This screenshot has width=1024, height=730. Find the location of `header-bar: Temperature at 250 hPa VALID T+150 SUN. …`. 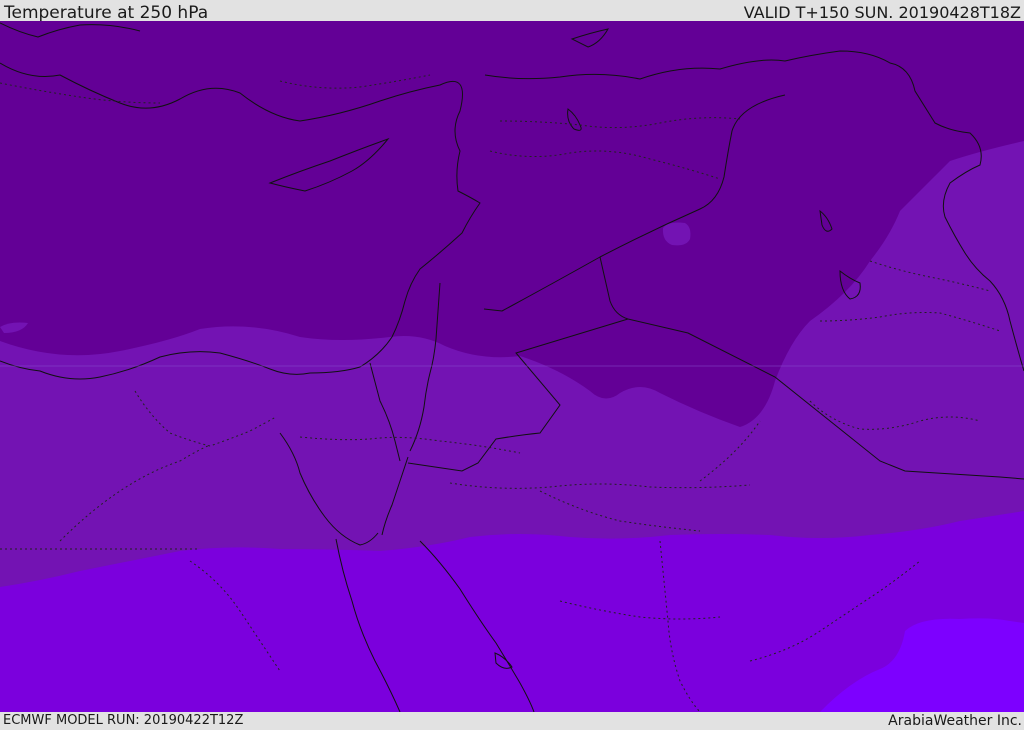

header-bar: Temperature at 250 hPa VALID T+150 SUN. … is located at coordinates (512, 11).